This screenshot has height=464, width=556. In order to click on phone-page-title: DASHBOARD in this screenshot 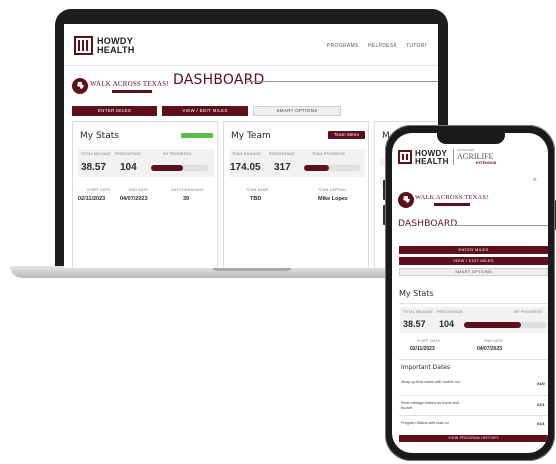, I will do `click(428, 224)`.